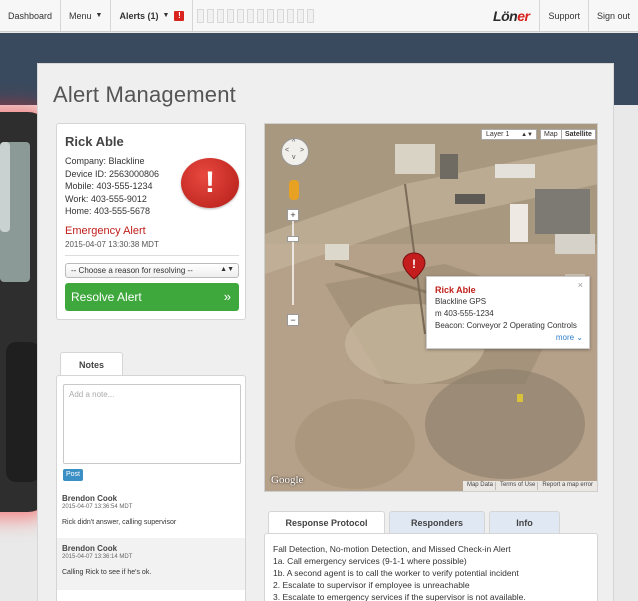  I want to click on popup-source: Blackline GPS, so click(461, 301).